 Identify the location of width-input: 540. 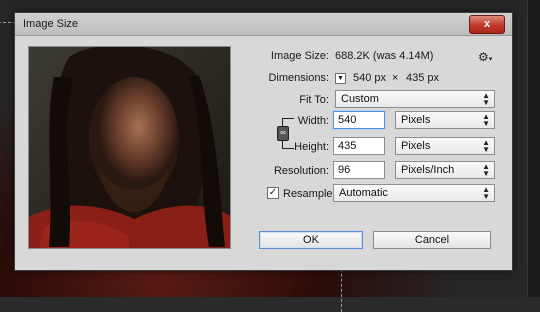
(359, 120).